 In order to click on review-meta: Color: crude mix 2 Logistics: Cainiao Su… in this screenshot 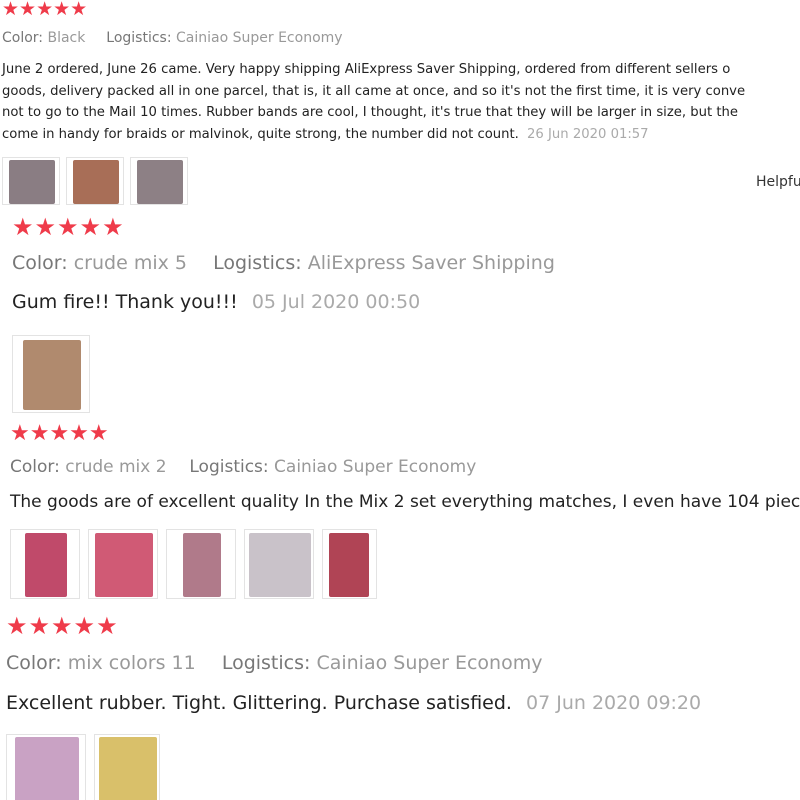, I will do `click(243, 467)`.